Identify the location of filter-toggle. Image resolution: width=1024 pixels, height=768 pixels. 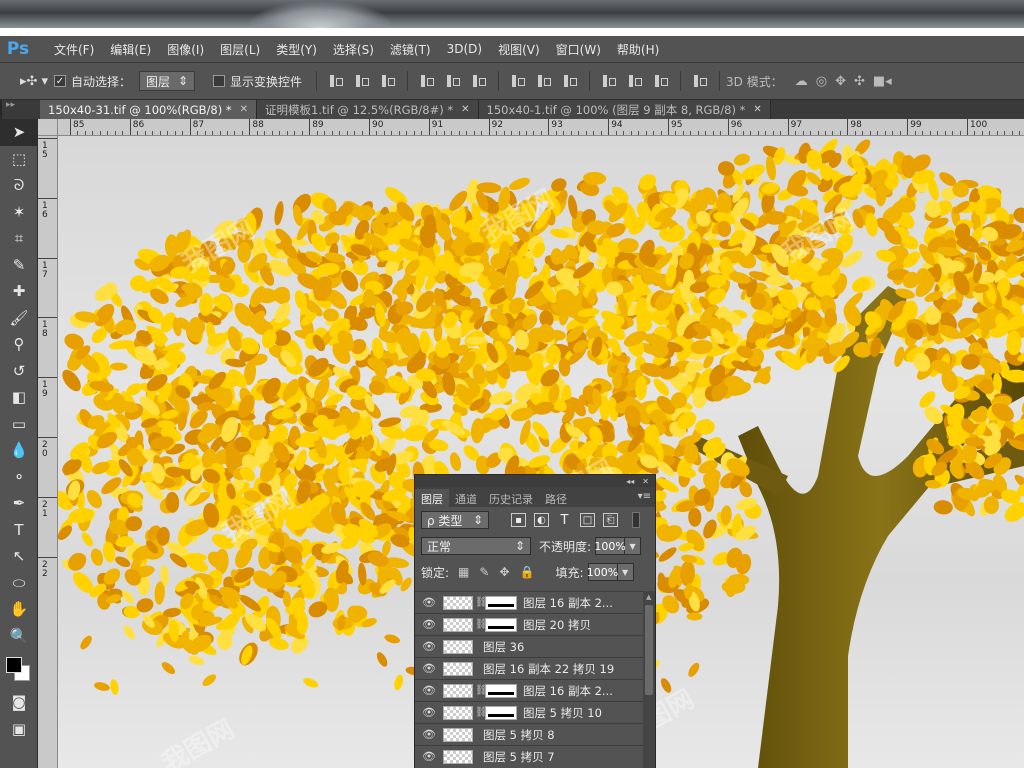
(636, 520).